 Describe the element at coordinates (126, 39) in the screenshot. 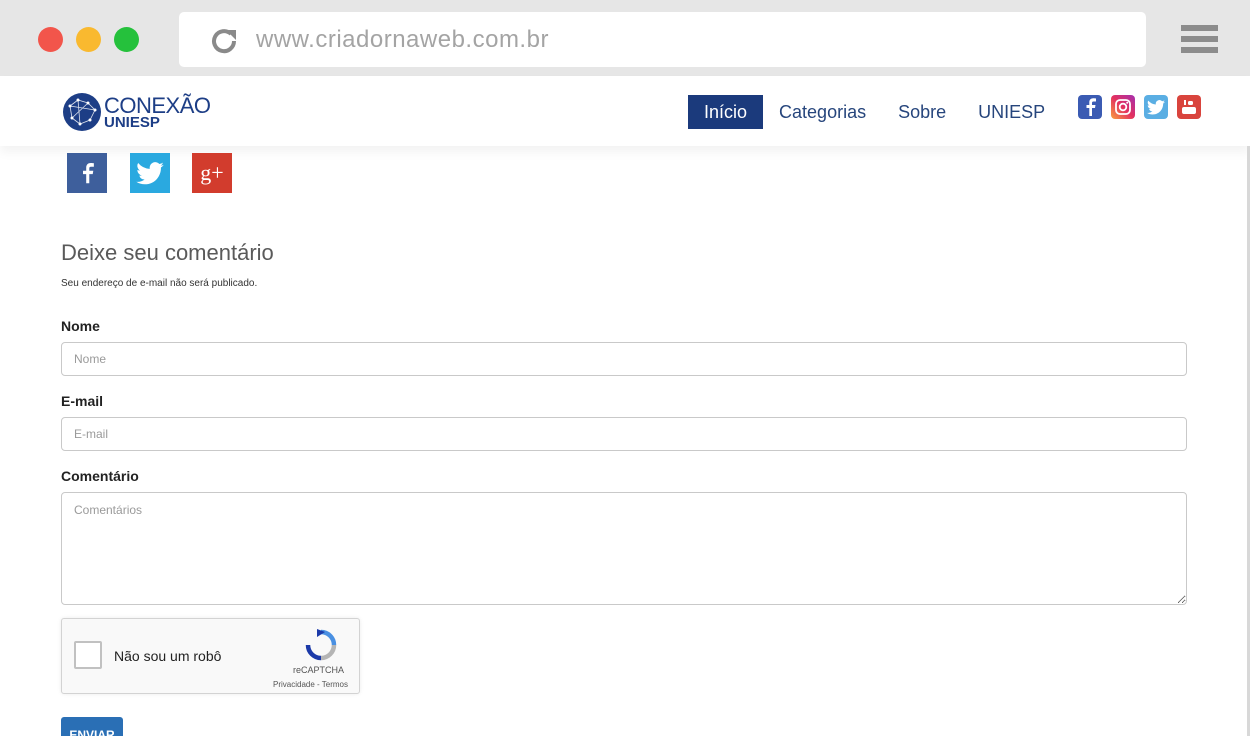

I see `window-maximize-button` at that location.